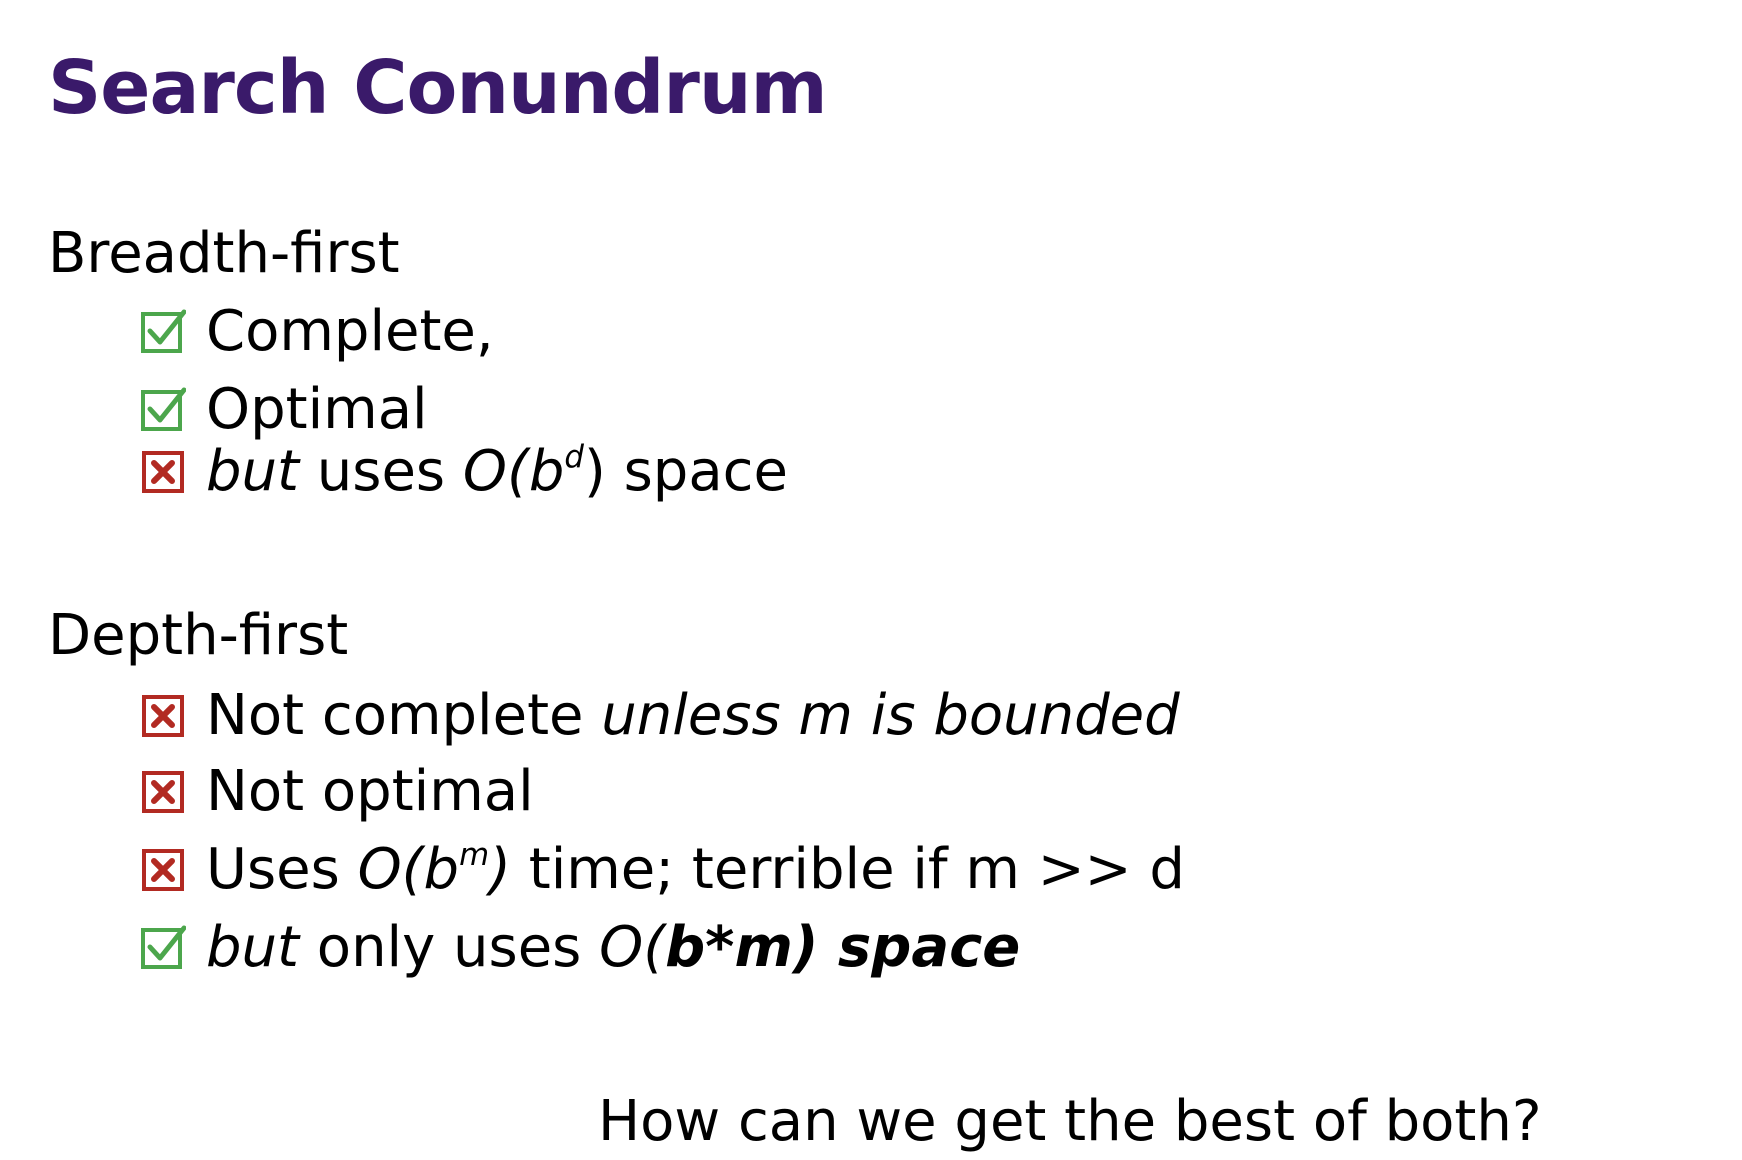 The width and height of the screenshot is (1742, 1160). What do you see at coordinates (198, 635) in the screenshot?
I see `depth-first-heading: Depth-first` at bounding box center [198, 635].